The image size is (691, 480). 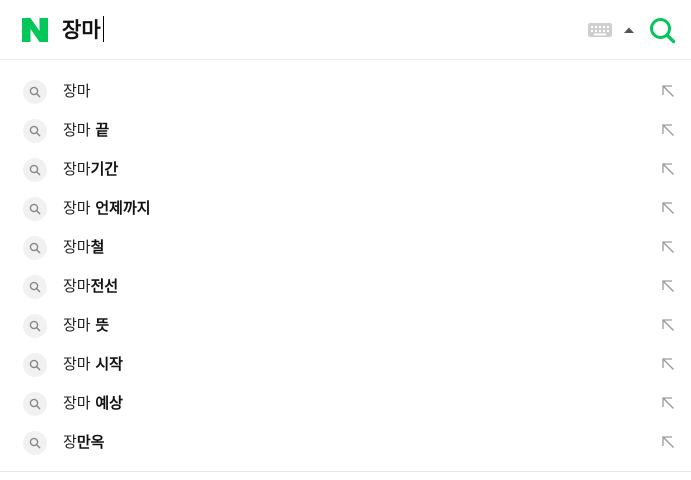 I want to click on suggestion-text: 장마기간, so click(x=90, y=169).